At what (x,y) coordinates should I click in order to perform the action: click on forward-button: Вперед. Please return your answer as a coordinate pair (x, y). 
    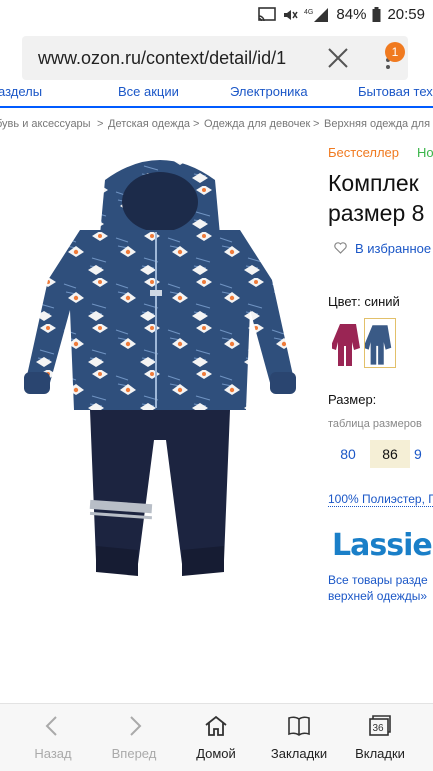
    Looking at the image, I should click on (134, 737).